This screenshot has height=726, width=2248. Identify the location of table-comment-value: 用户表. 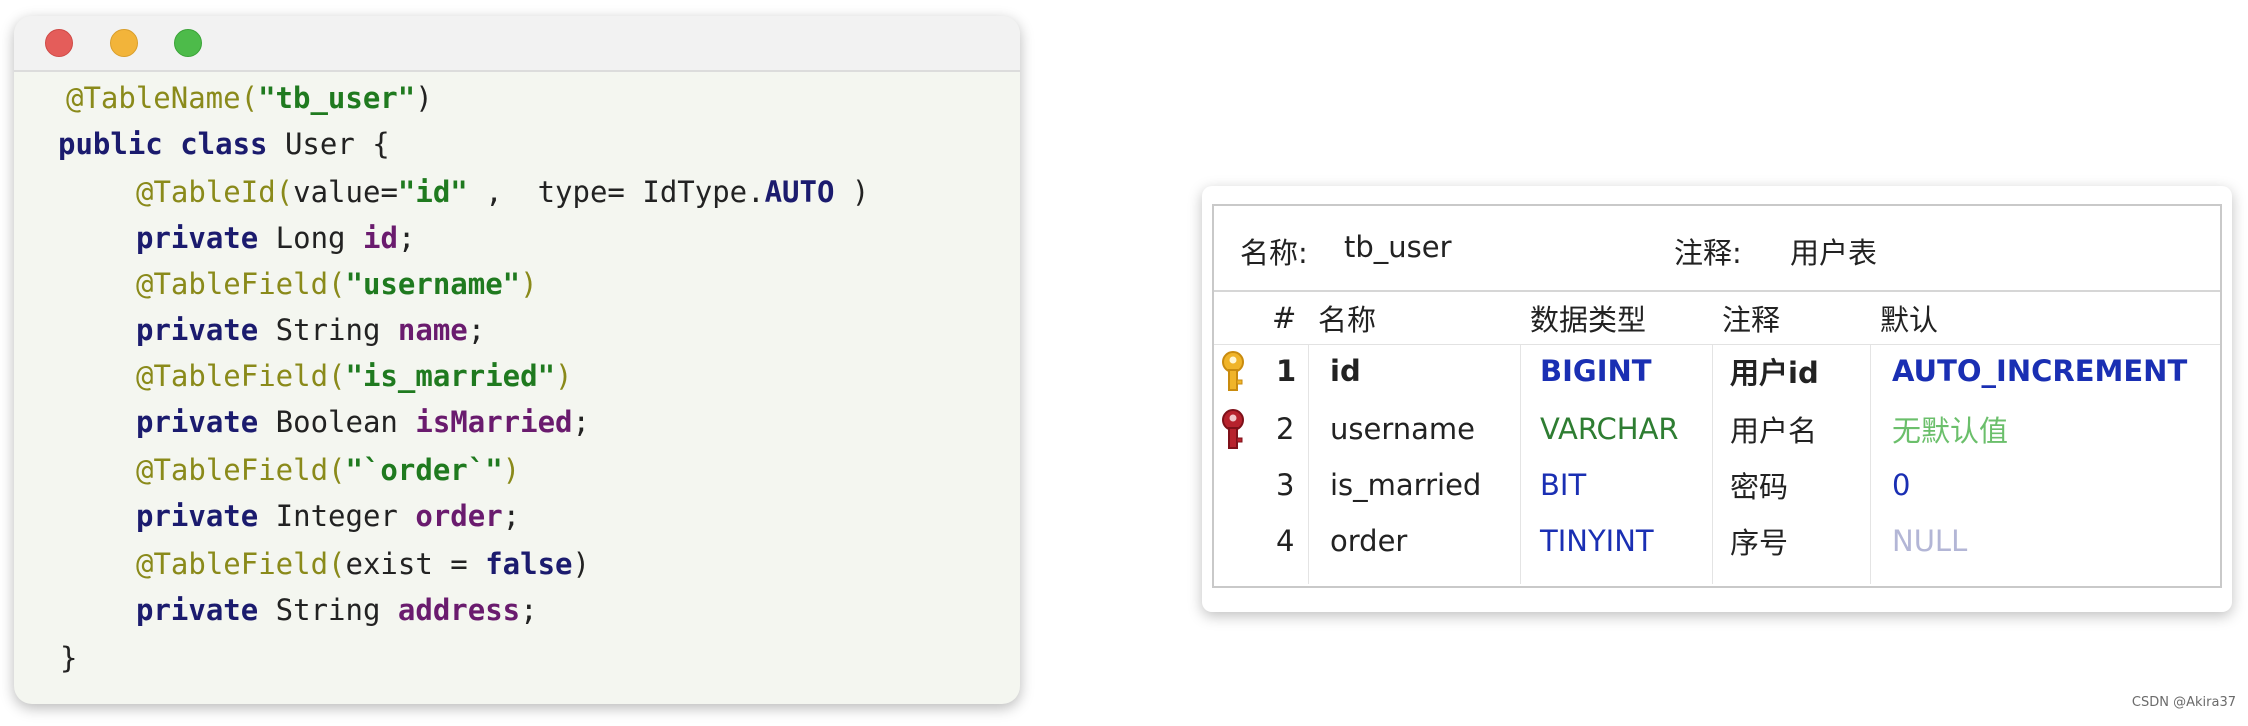
(1834, 253).